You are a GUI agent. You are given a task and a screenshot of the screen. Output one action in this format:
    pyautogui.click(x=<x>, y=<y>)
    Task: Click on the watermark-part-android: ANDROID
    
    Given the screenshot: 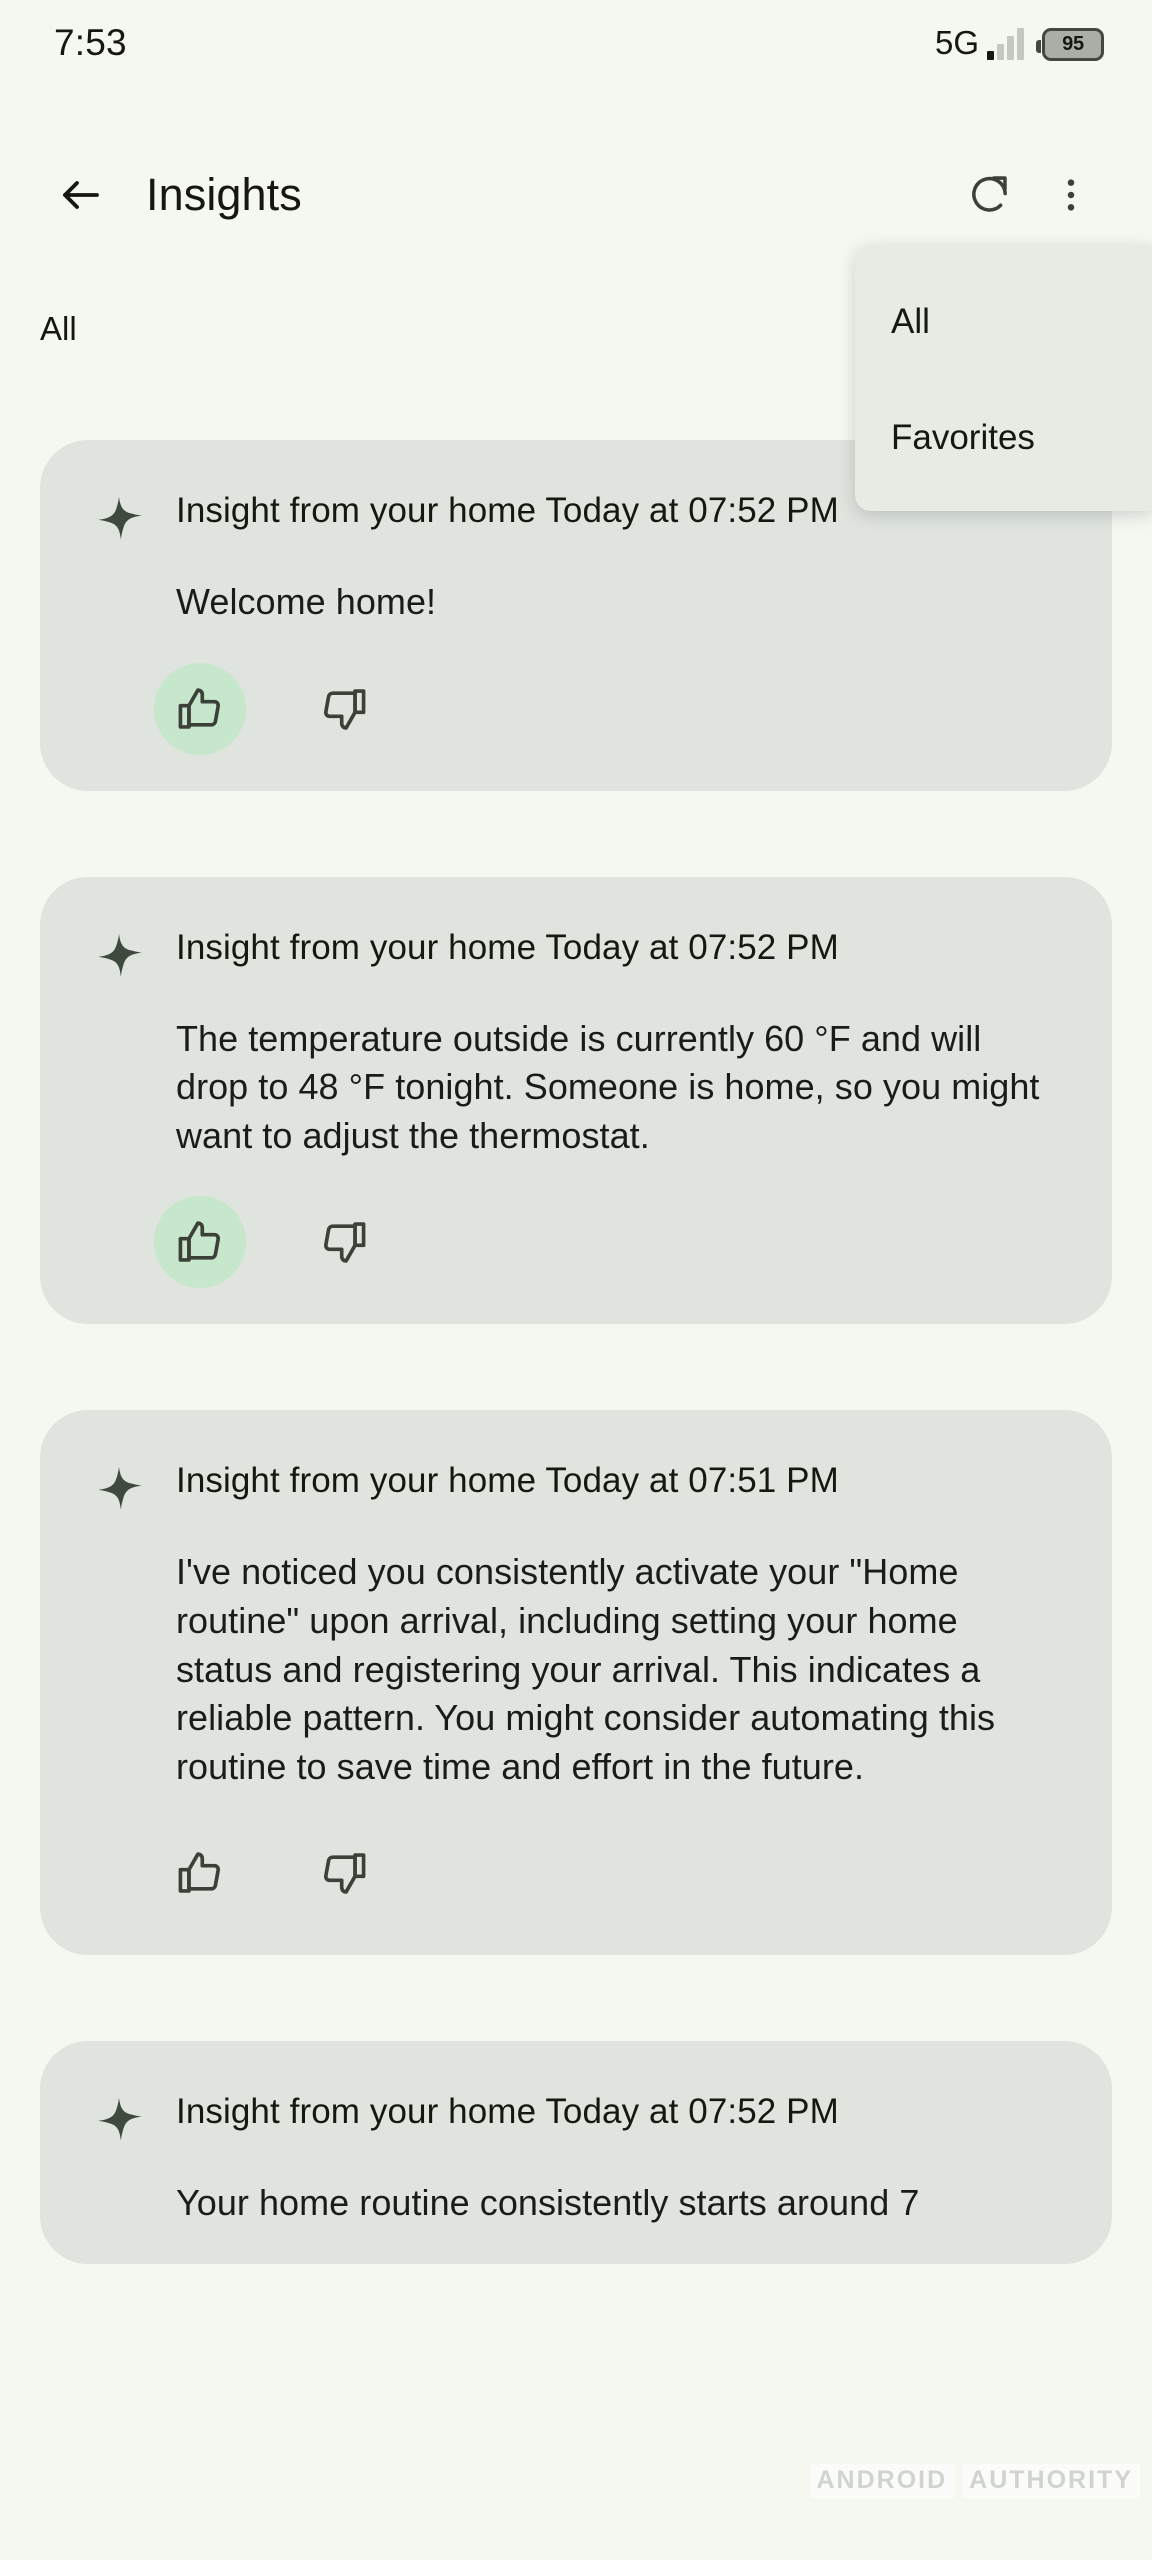 What is the action you would take?
    pyautogui.click(x=882, y=2481)
    